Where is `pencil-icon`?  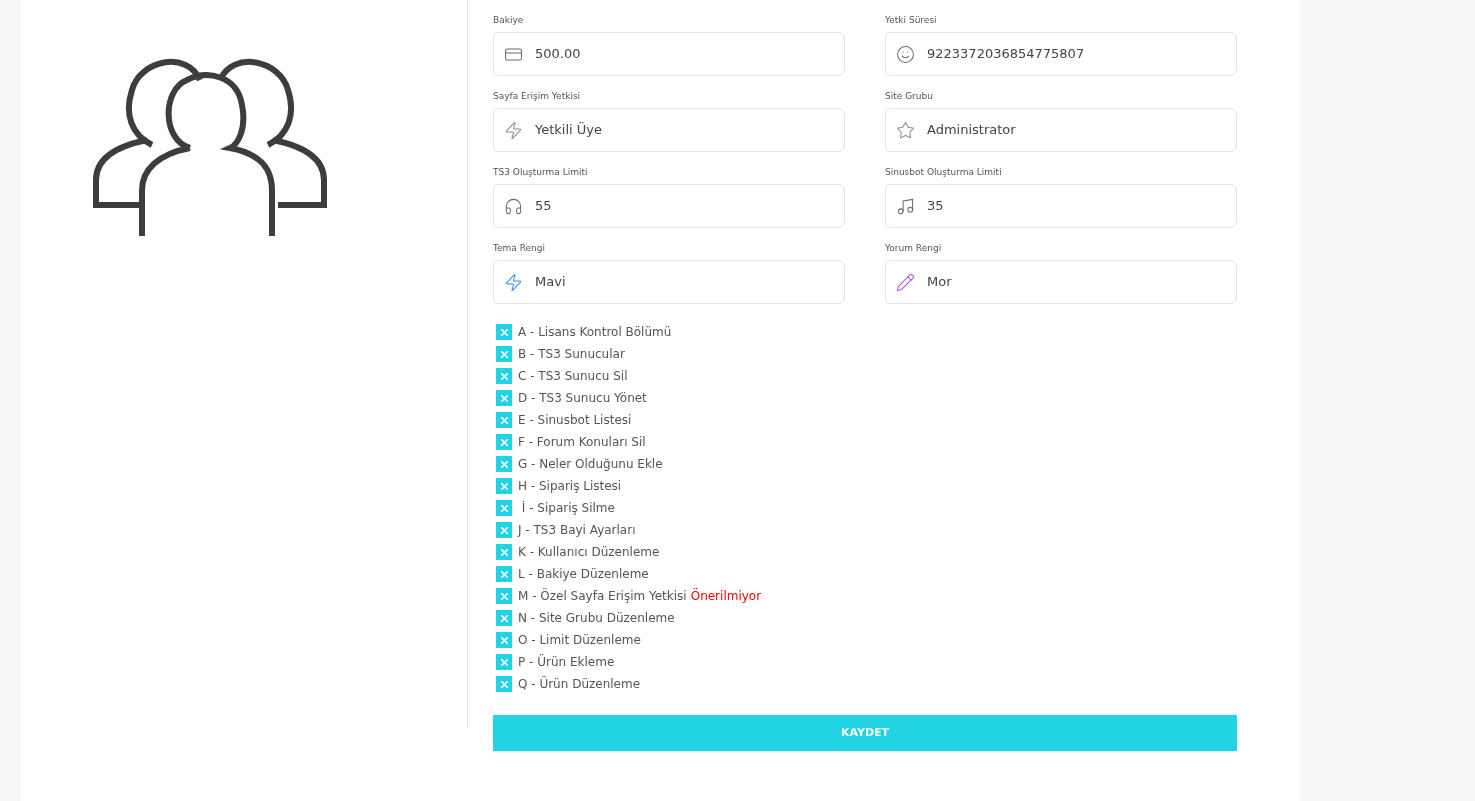 pencil-icon is located at coordinates (905, 282).